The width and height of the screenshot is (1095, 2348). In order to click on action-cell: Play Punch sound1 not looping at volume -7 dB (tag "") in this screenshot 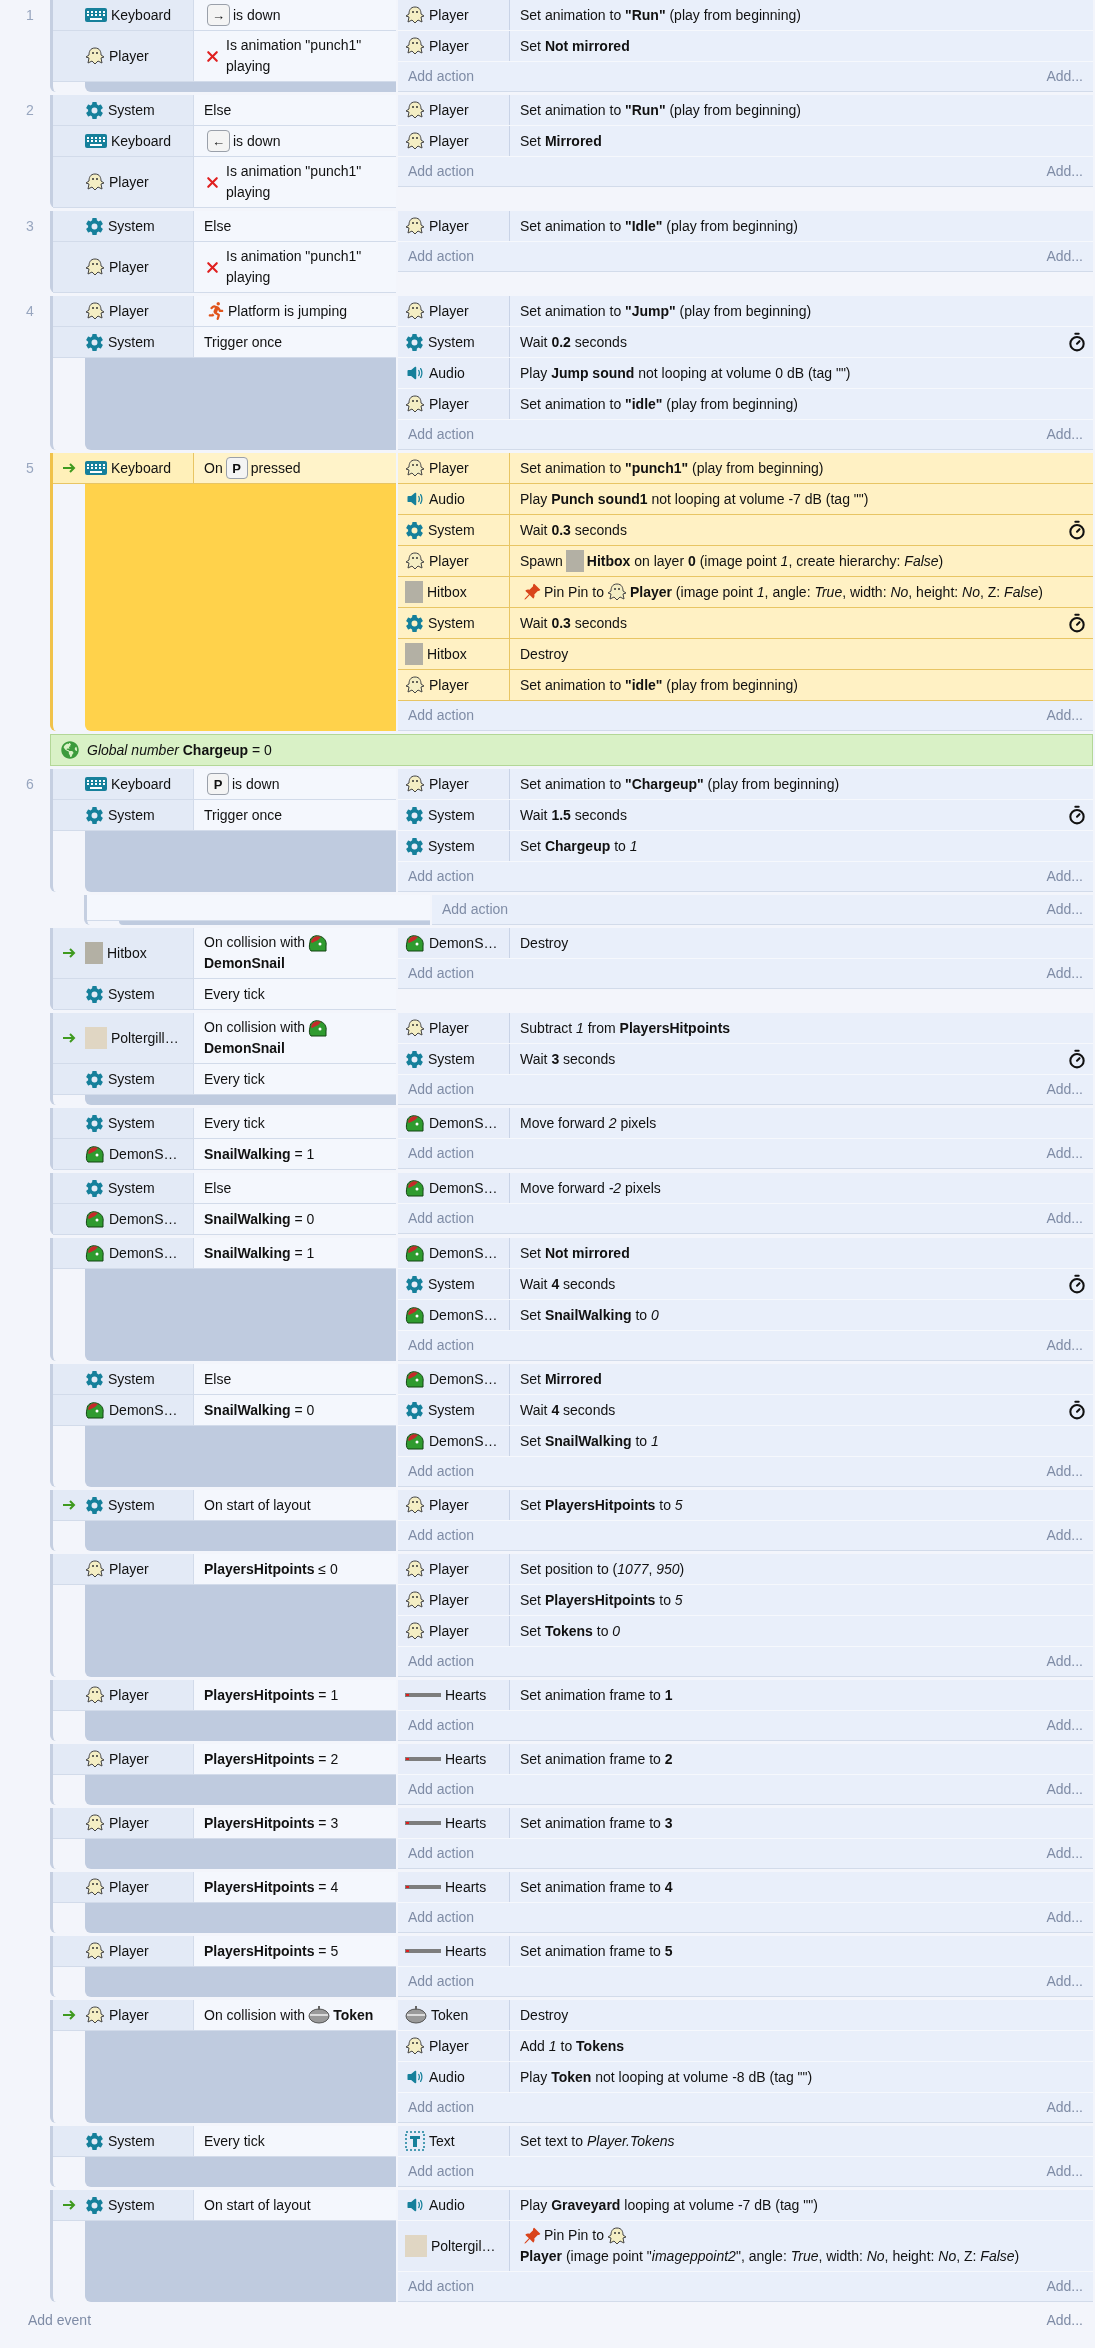, I will do `click(801, 499)`.